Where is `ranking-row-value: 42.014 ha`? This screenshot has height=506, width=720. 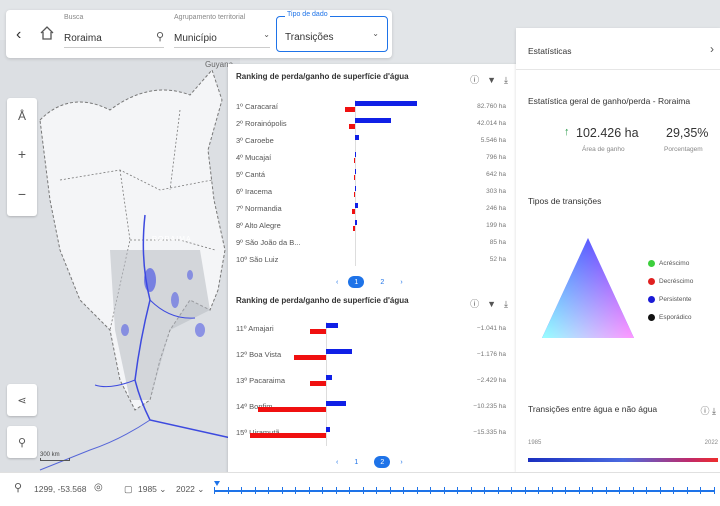
ranking-row-value: 42.014 ha is located at coordinates (491, 123).